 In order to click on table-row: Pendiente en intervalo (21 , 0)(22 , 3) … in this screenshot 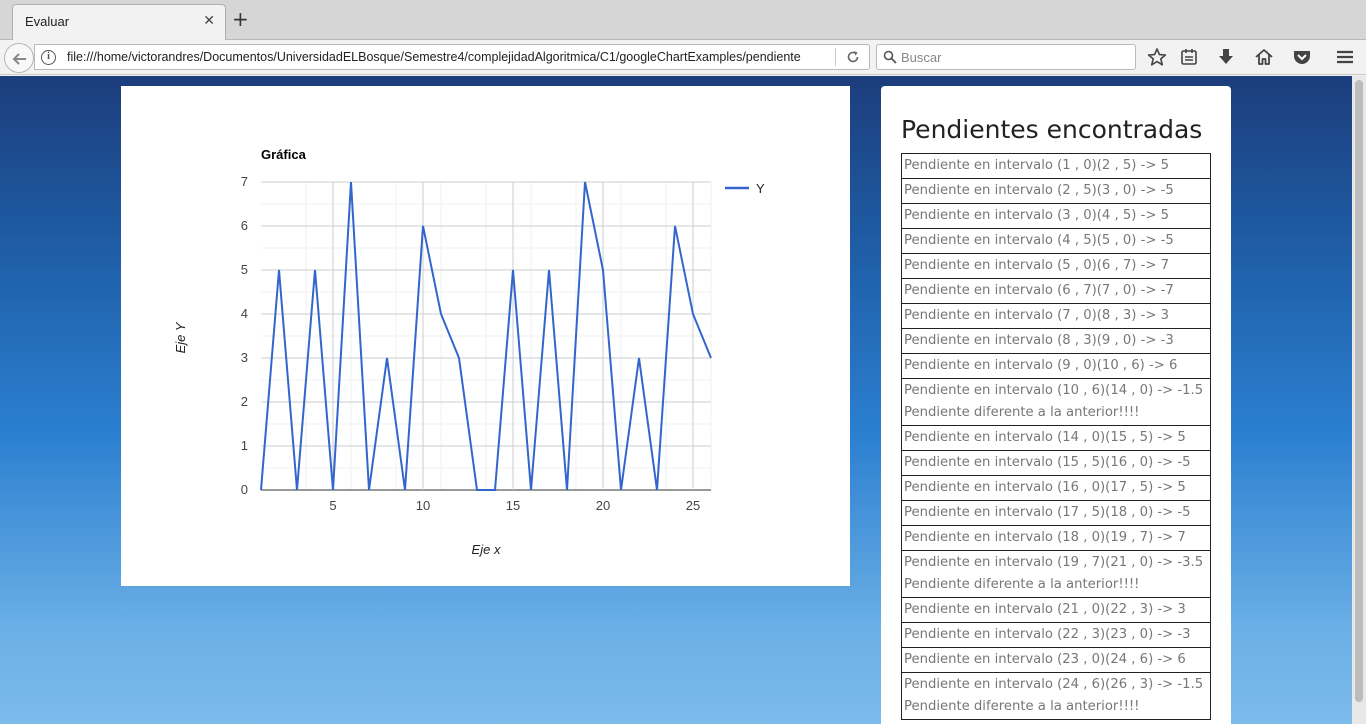, I will do `click(1056, 610)`.